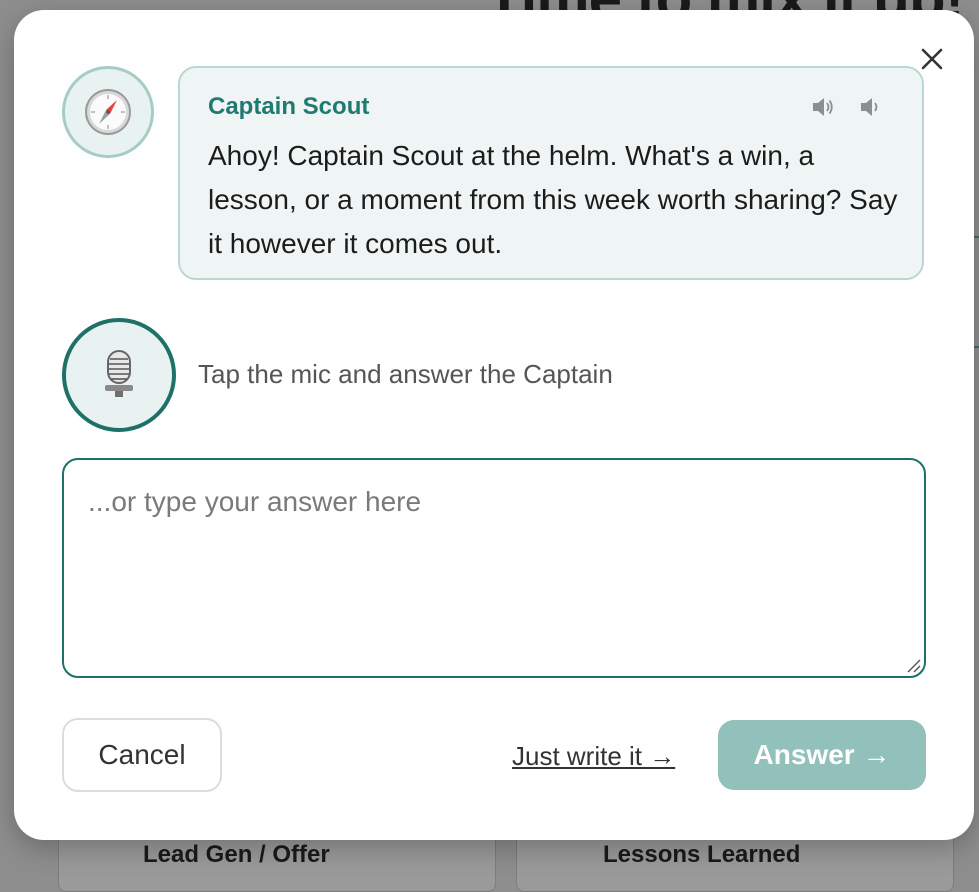 Image resolution: width=979 pixels, height=892 pixels. What do you see at coordinates (702, 854) in the screenshot?
I see `background-card-label: Lessons Learned` at bounding box center [702, 854].